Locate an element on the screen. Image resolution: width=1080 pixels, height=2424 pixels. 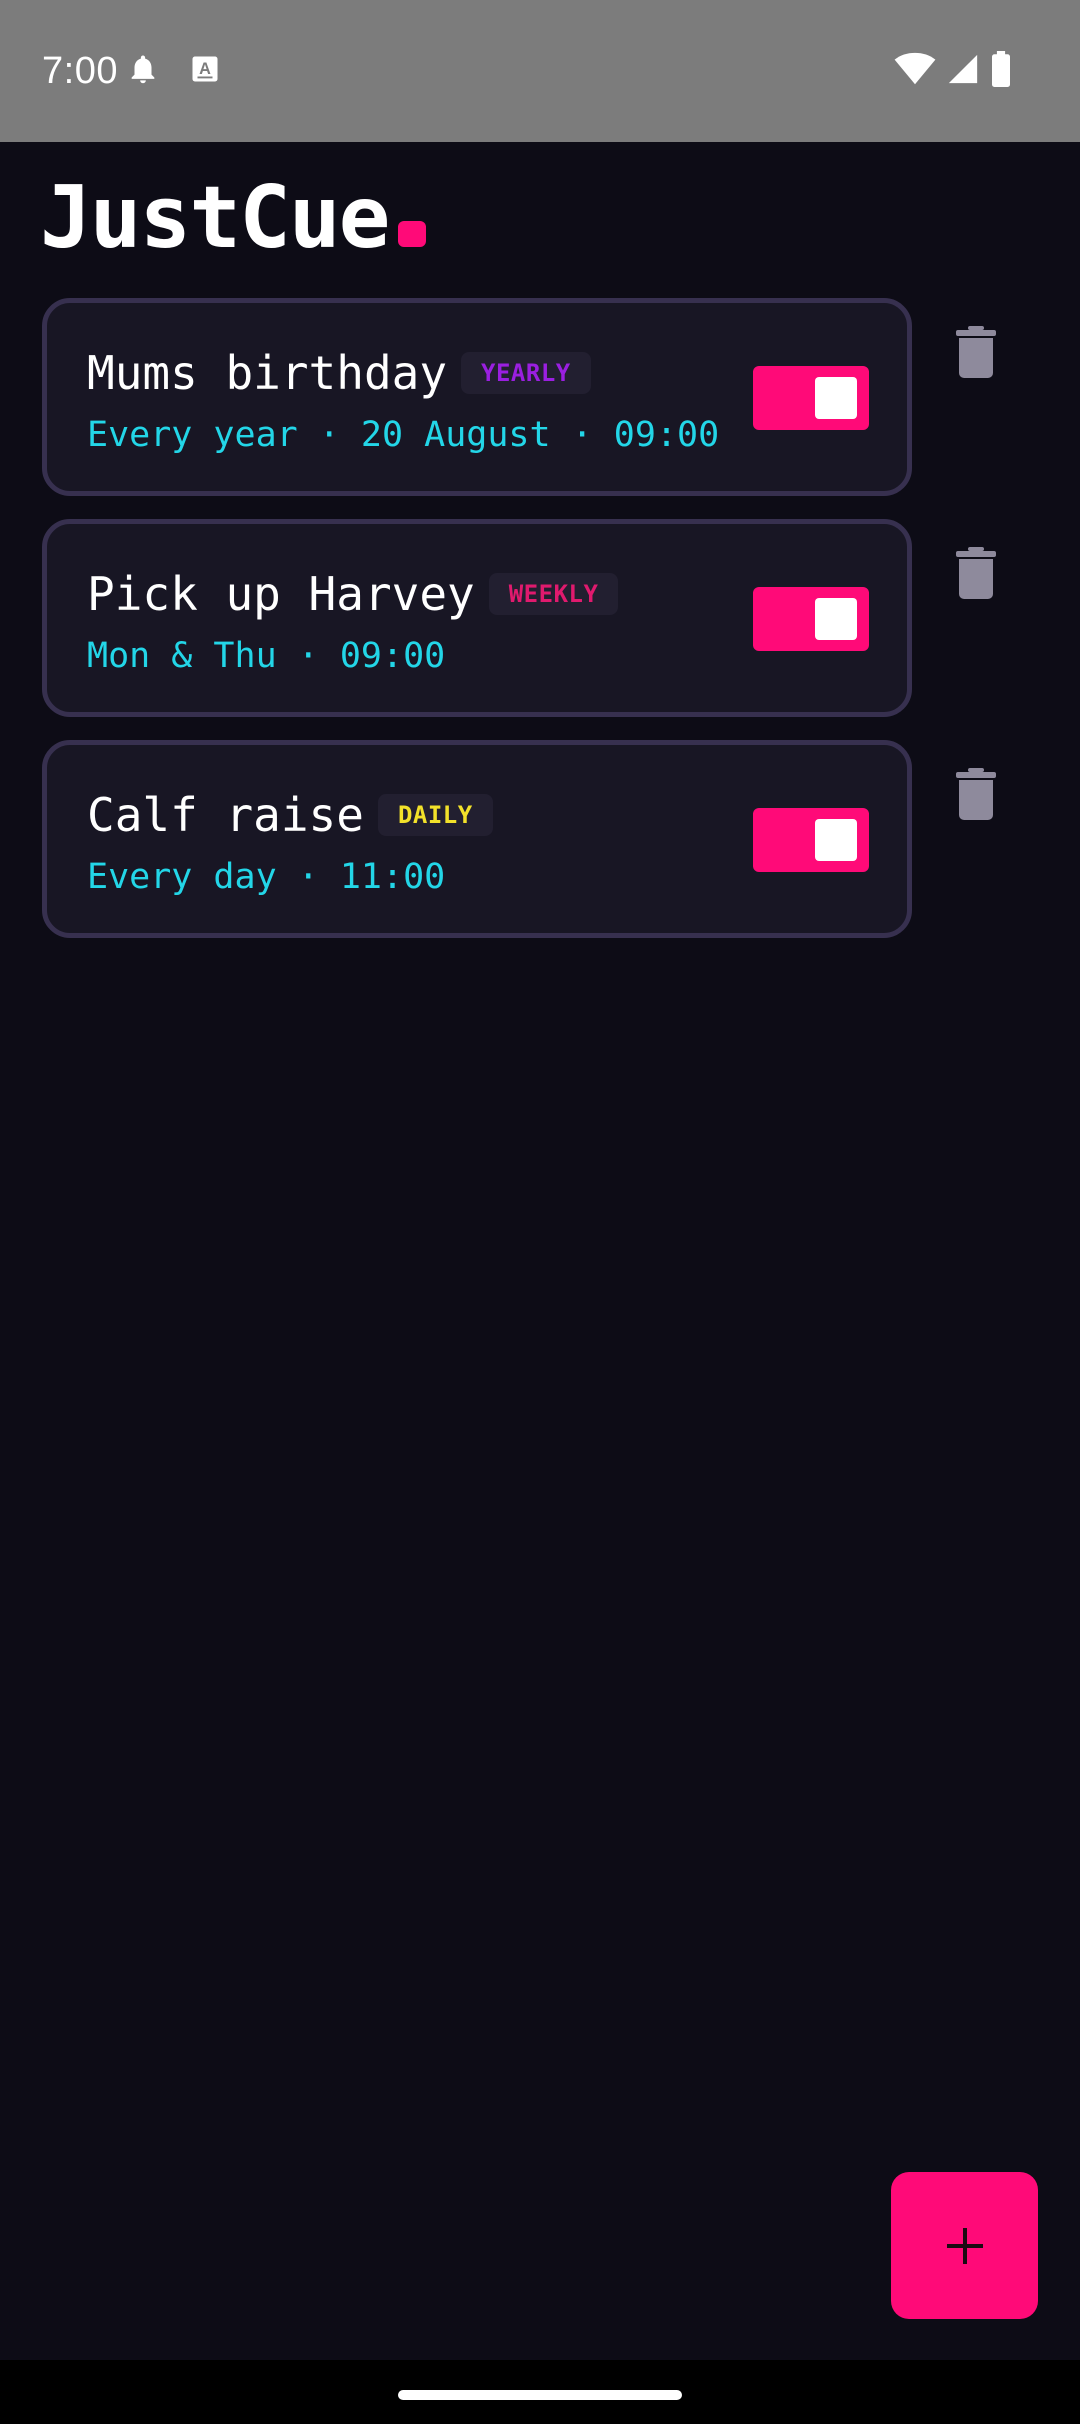
status-time: 7:00 is located at coordinates (80, 71).